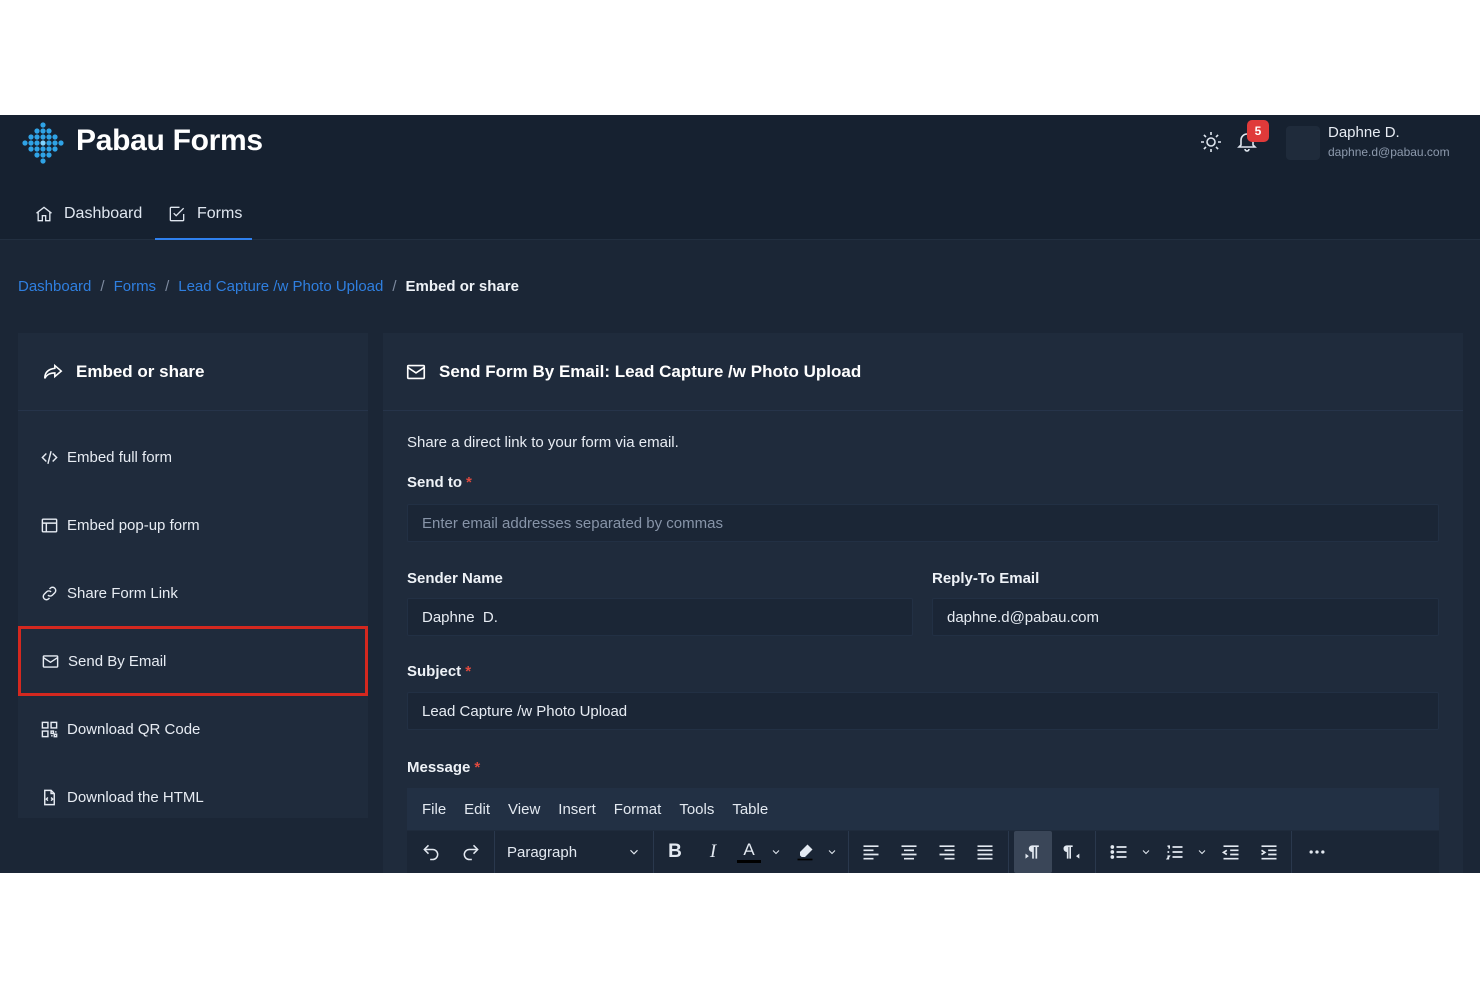 Image resolution: width=1480 pixels, height=987 pixels. I want to click on window-icon, so click(49, 525).